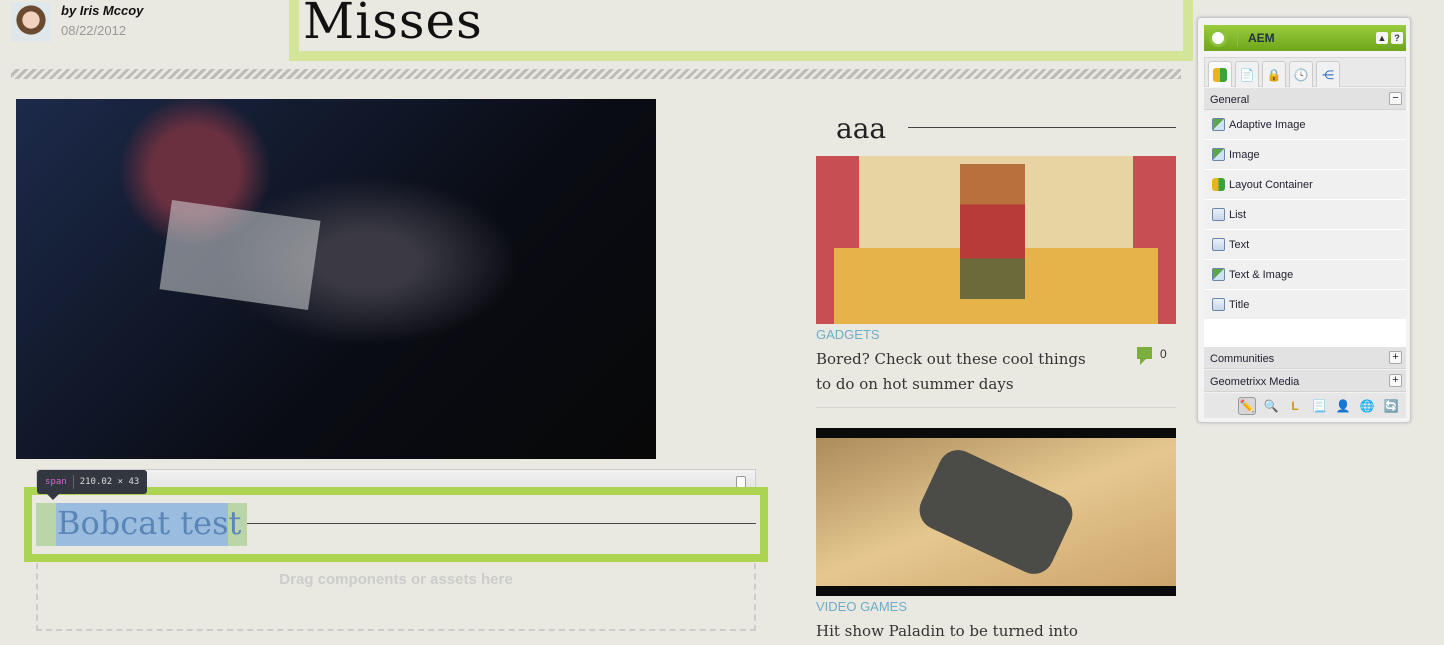  I want to click on component-label: Layout Container, so click(1271, 184).